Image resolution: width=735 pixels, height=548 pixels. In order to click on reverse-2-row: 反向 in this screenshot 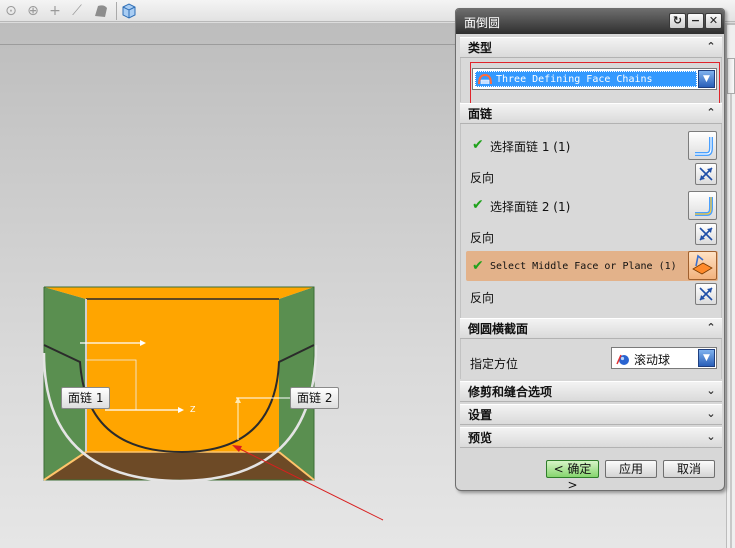, I will do `click(592, 236)`.